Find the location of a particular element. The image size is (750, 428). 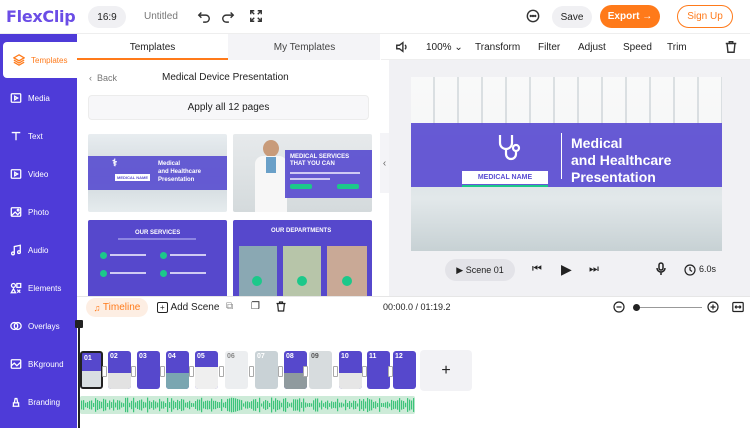

app-logo: FlexClip is located at coordinates (41, 16).